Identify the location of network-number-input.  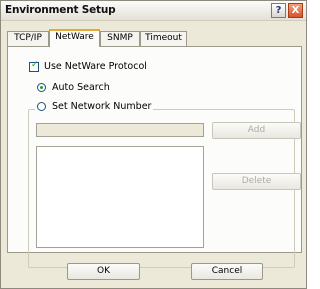
(120, 130).